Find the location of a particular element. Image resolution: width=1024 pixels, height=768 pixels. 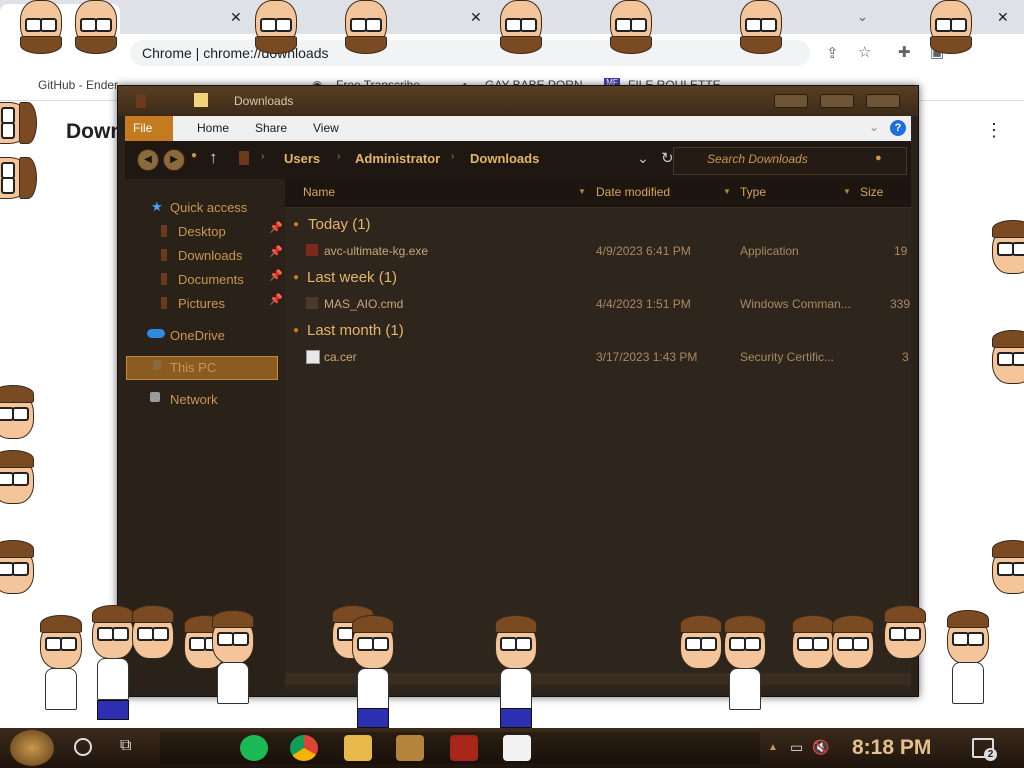

tab-home: Home is located at coordinates (213, 128).